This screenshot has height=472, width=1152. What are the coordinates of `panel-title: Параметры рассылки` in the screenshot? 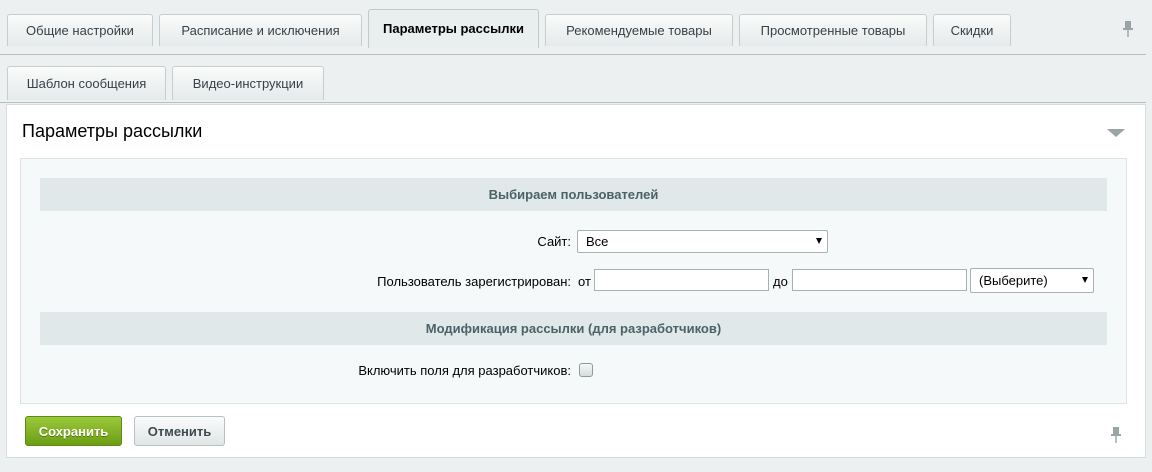 It's located at (112, 131).